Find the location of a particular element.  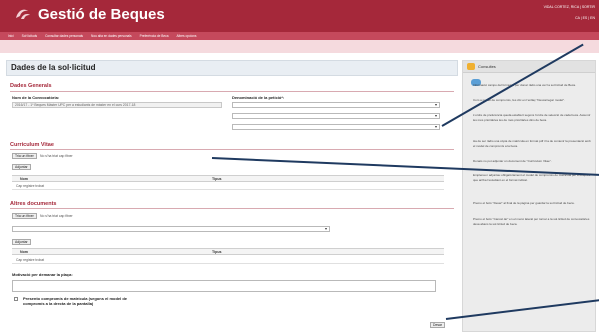

user-logout-link: VIDAL CORTEZ, RICA | SORTIR is located at coordinates (569, 7).